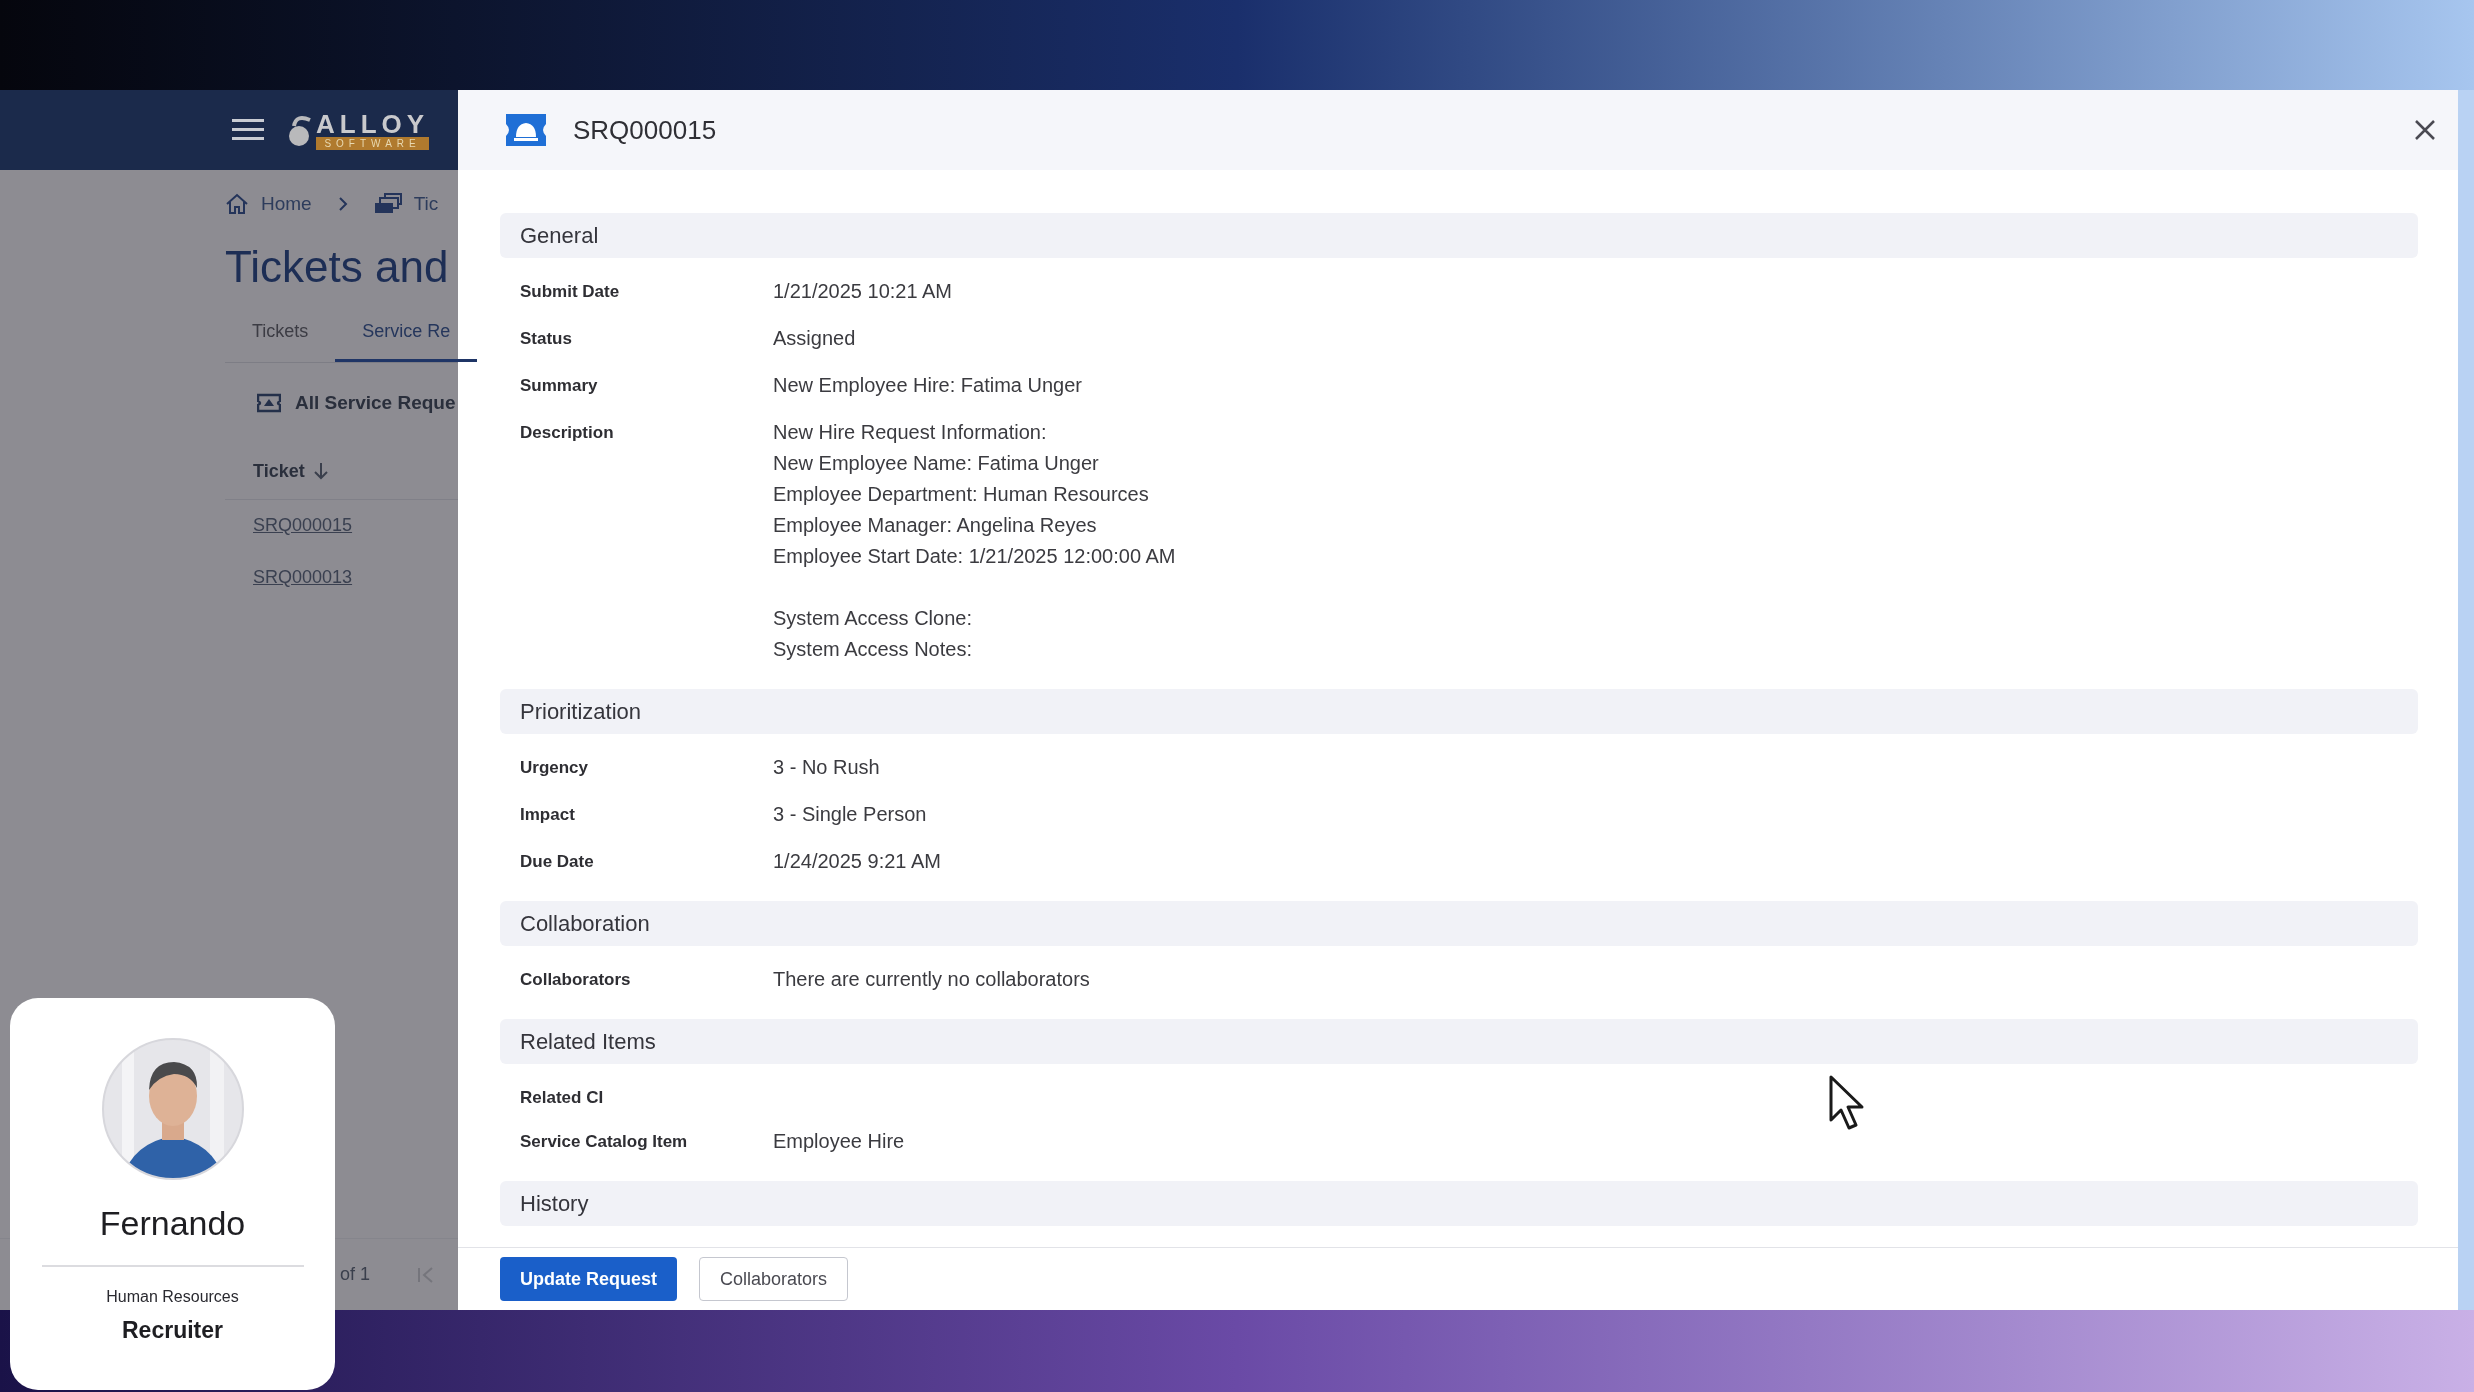 The height and width of the screenshot is (1392, 2474). Describe the element at coordinates (342, 204) in the screenshot. I see `chevron-icon` at that location.